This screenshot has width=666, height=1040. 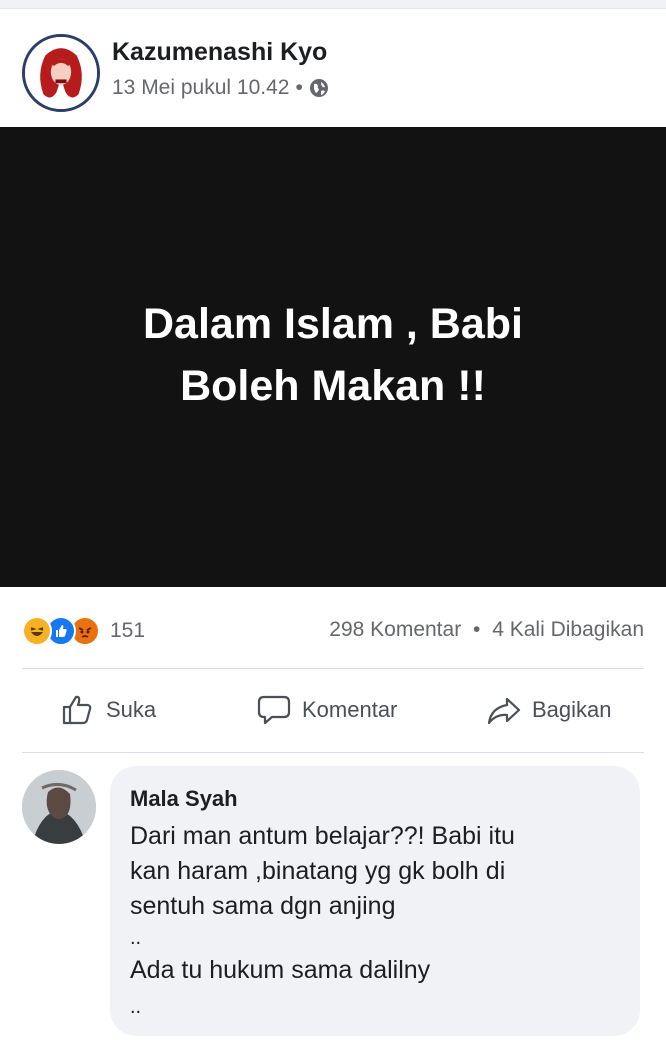 I want to click on post-actions: Suka Komentar Bagikan, so click(x=333, y=711).